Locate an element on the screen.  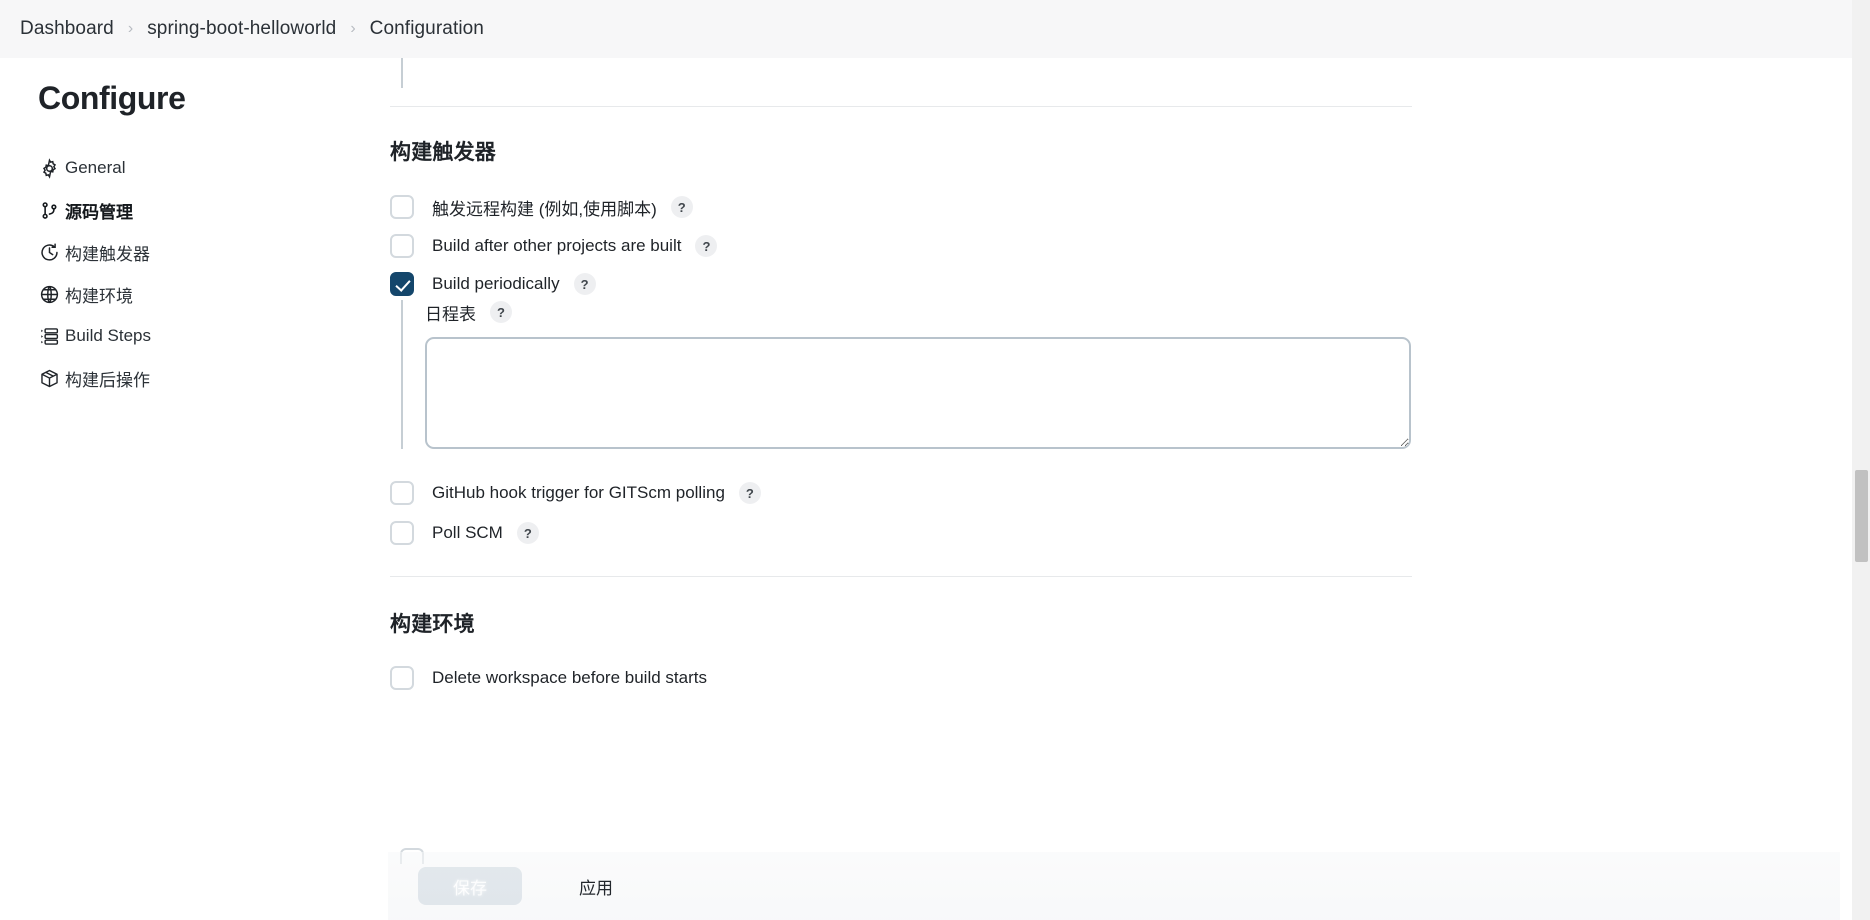
apply-button: 应用 is located at coordinates (596, 886).